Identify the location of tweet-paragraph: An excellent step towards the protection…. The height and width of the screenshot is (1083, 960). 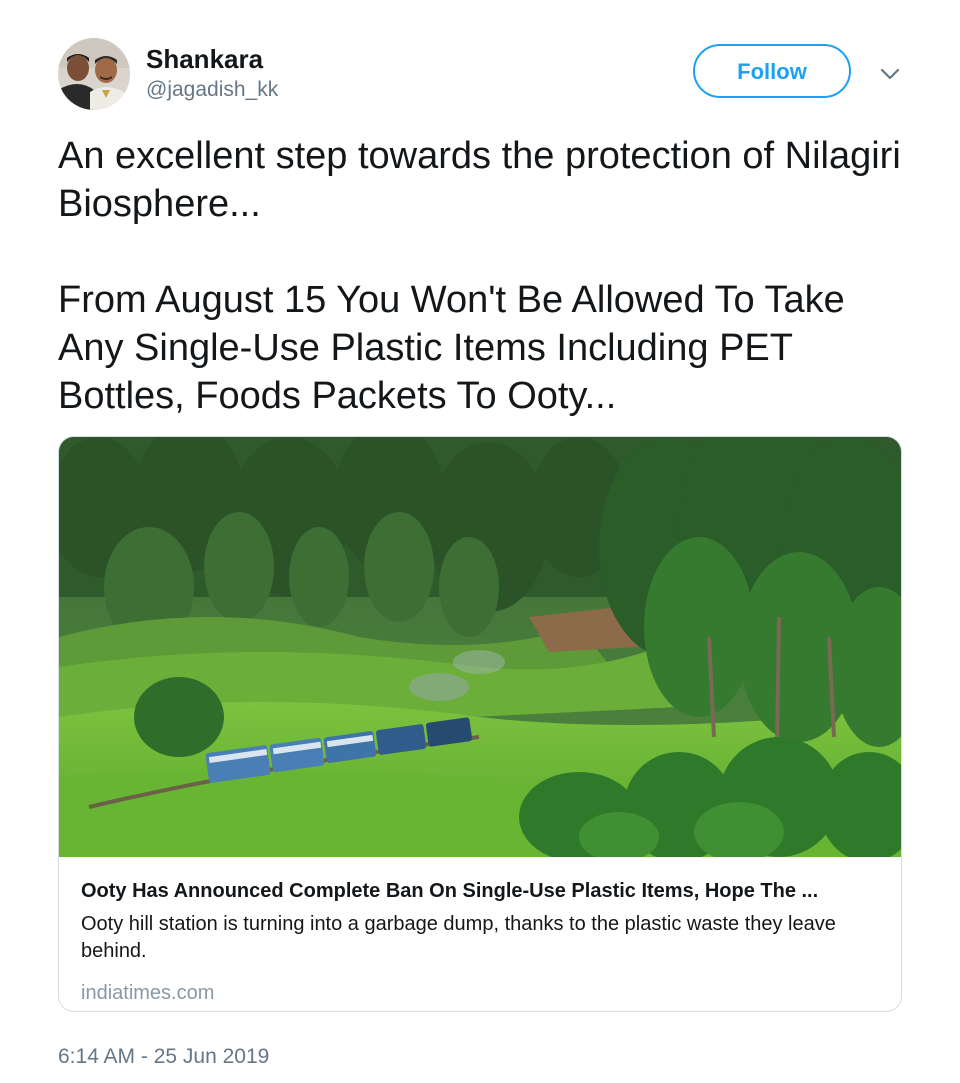
(479, 180).